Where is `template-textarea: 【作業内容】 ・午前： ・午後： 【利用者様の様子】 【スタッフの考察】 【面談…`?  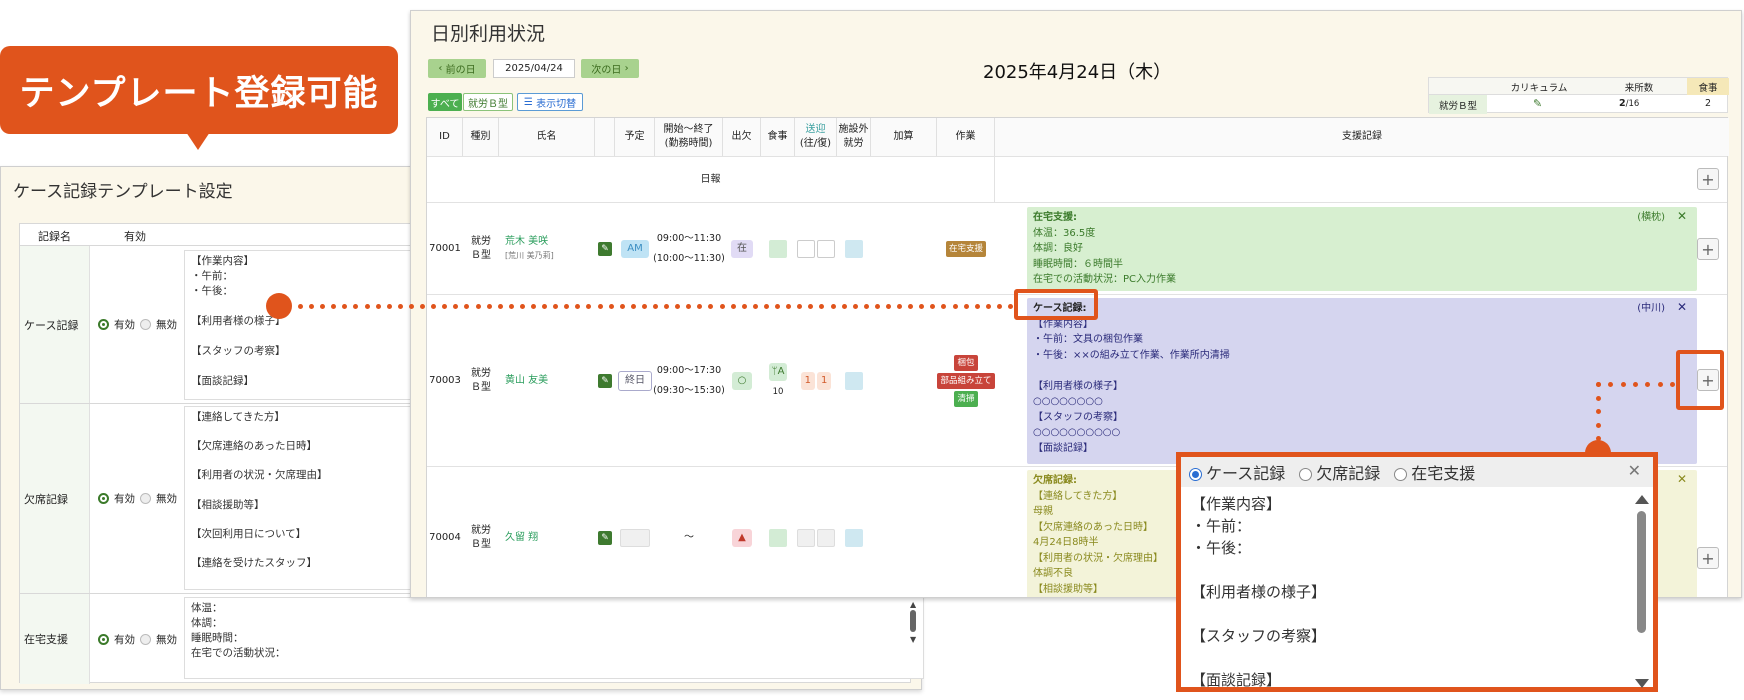 template-textarea: 【作業内容】 ・午前： ・午後： 【利用者様の様子】 【スタッフの考察】 【面談… is located at coordinates (1407, 591).